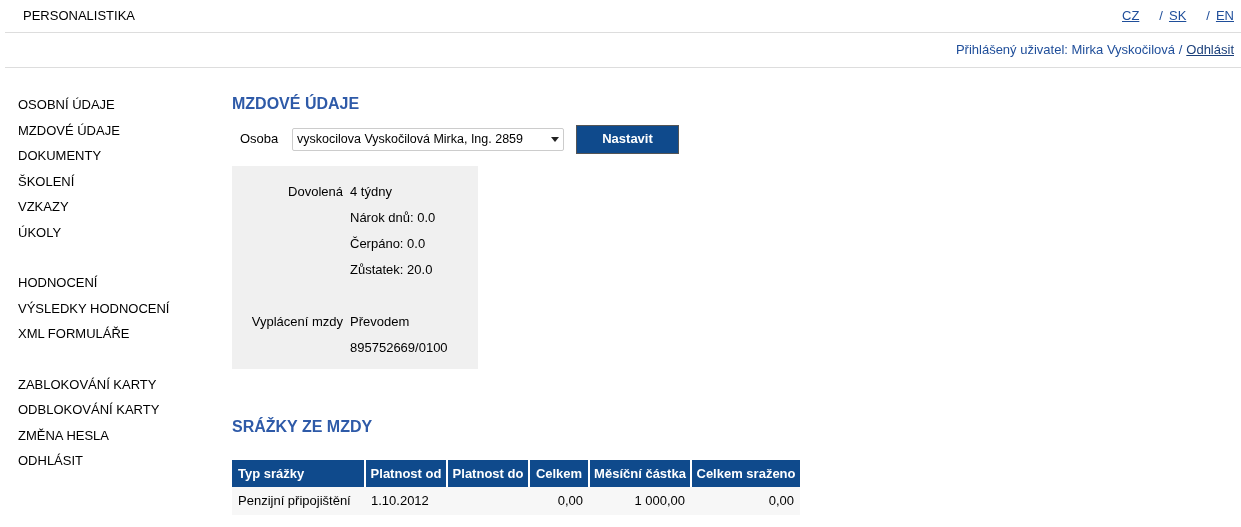  What do you see at coordinates (125, 384) in the screenshot?
I see `sidebar-link: ZABLOKOVÁNÍ KARTY` at bounding box center [125, 384].